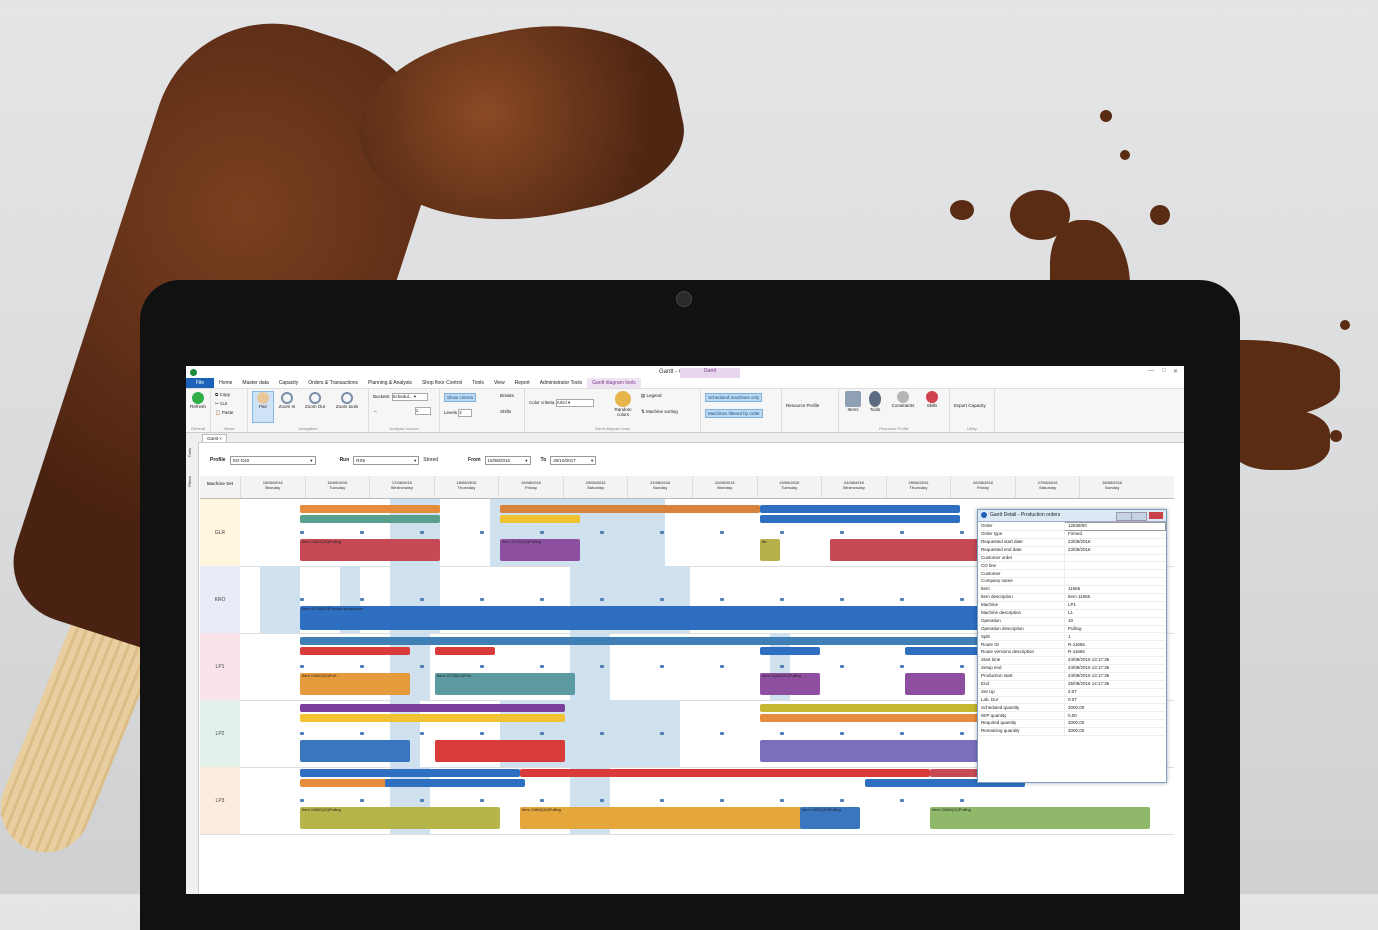  I want to click on run-select: RS9 ▾, so click(386, 460).